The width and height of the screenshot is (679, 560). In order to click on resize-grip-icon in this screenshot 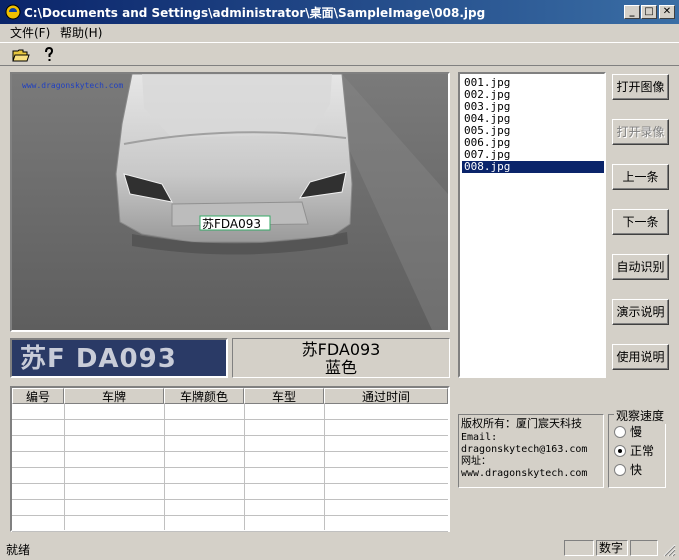, I will do `click(669, 550)`.